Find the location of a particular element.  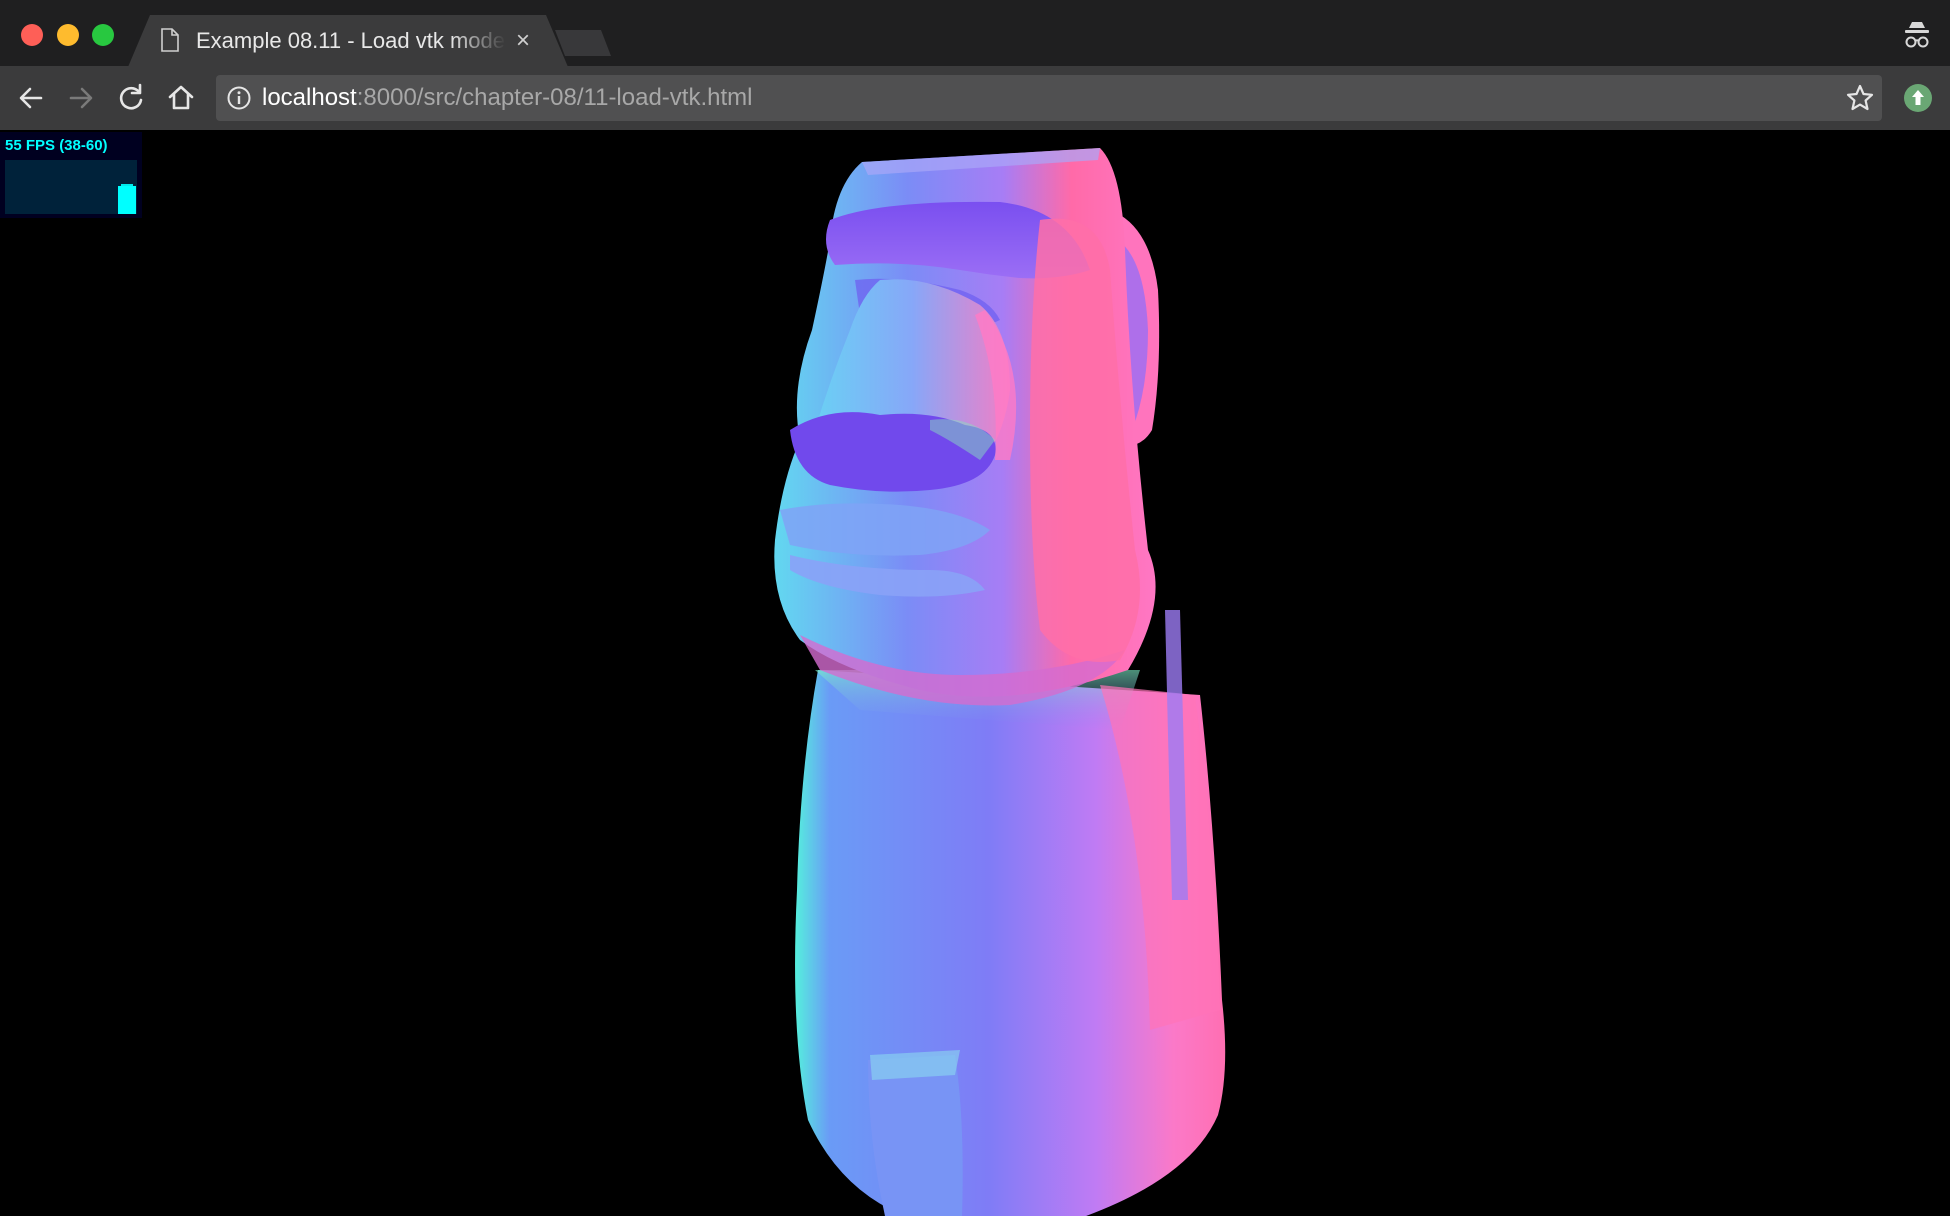

forward-button is located at coordinates (81, 98).